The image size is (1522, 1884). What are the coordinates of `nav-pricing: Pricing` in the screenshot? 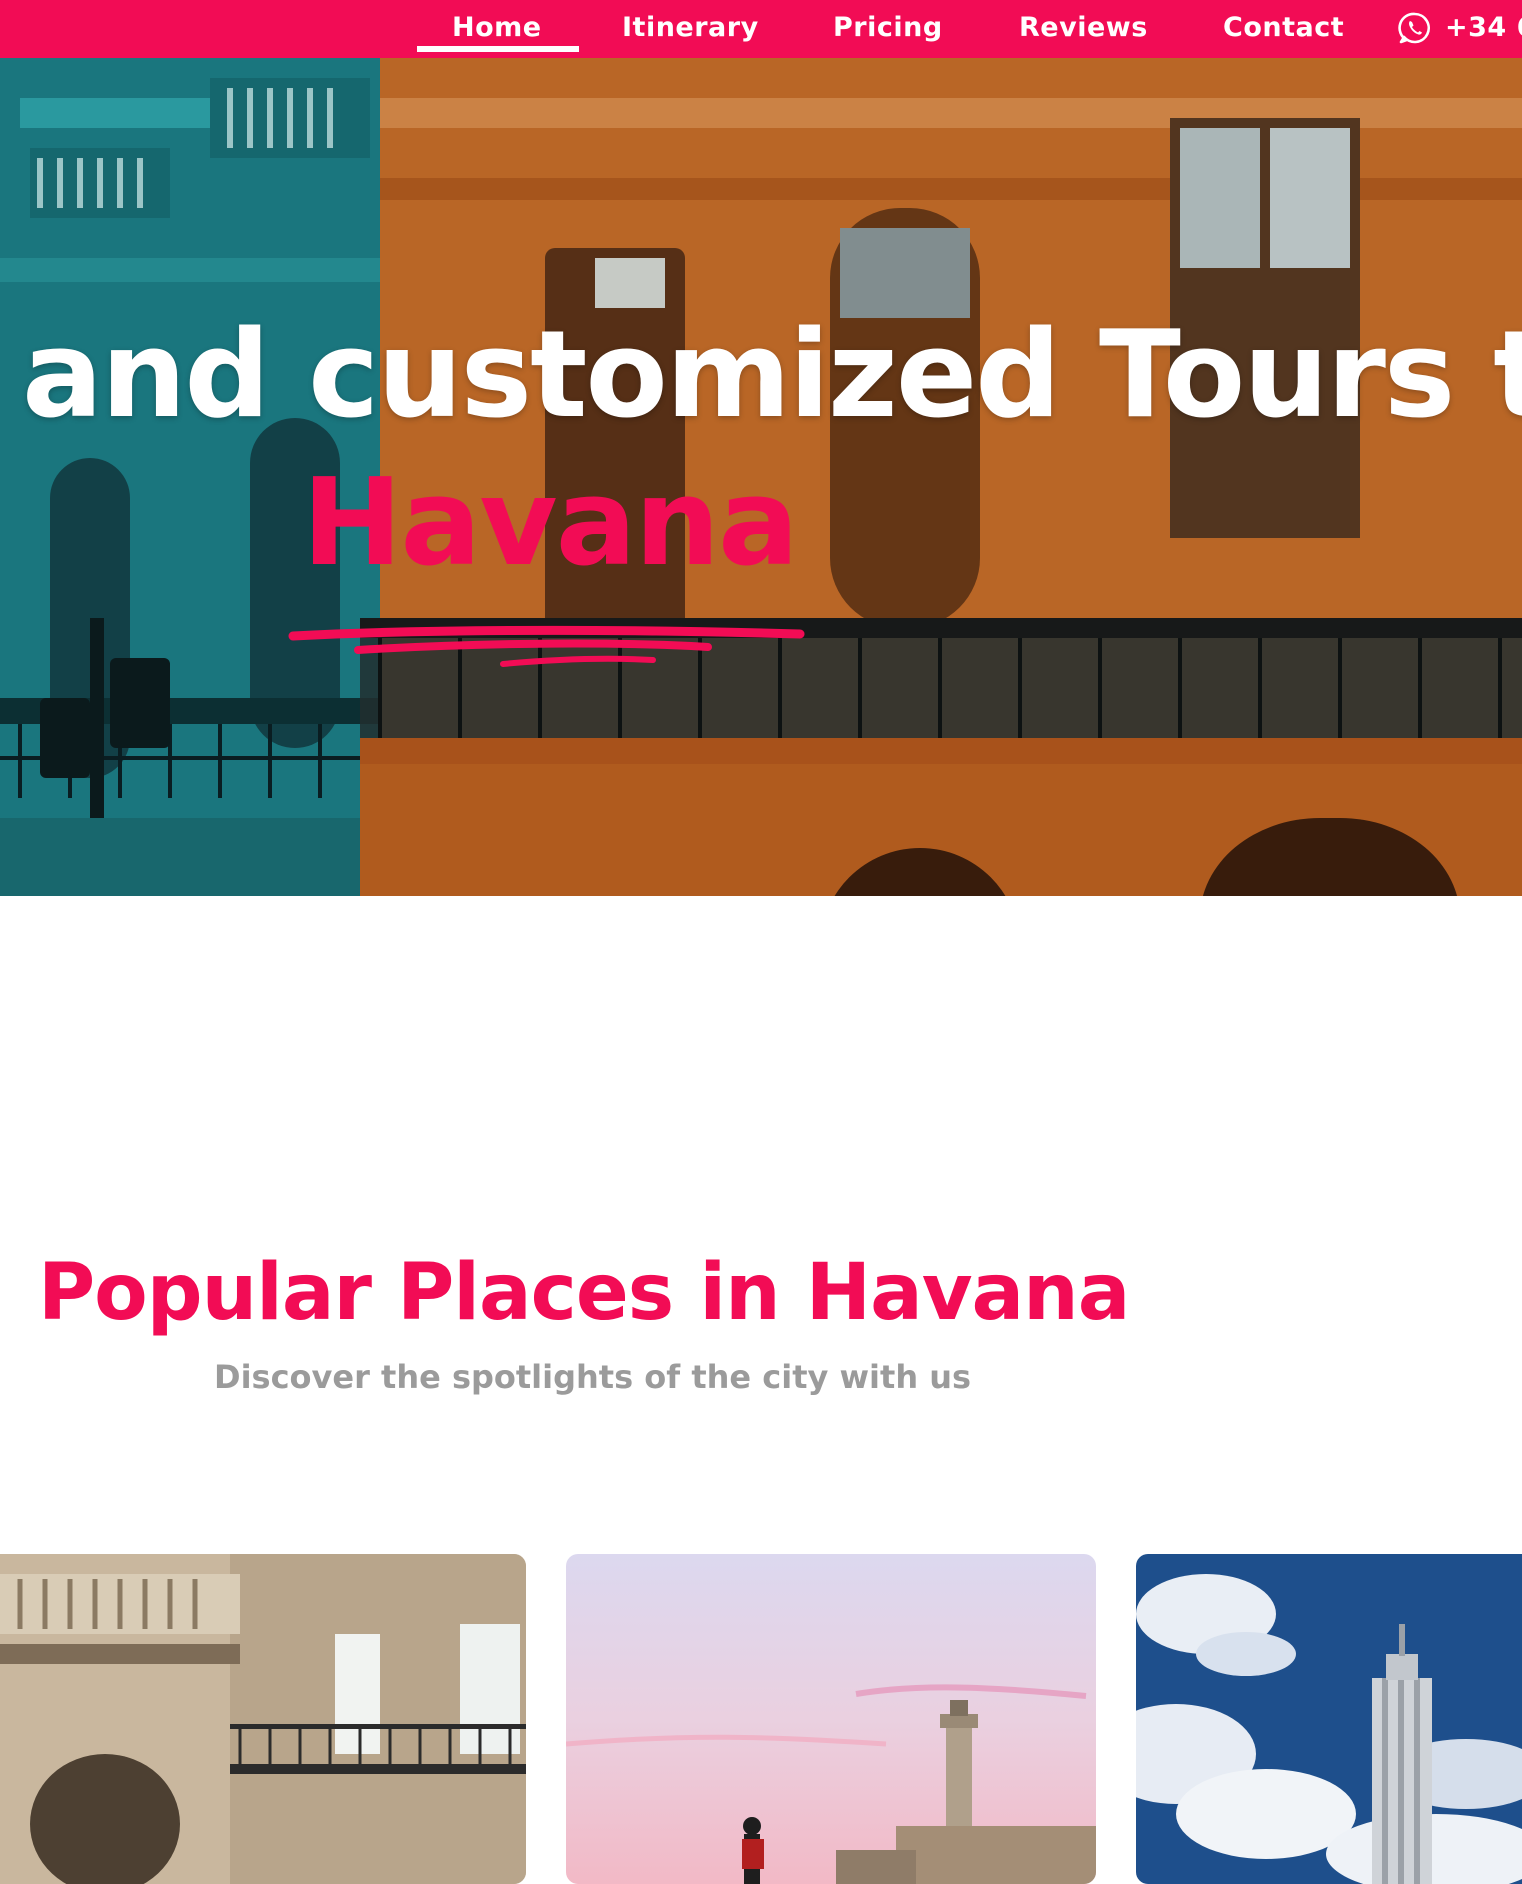 It's located at (888, 29).